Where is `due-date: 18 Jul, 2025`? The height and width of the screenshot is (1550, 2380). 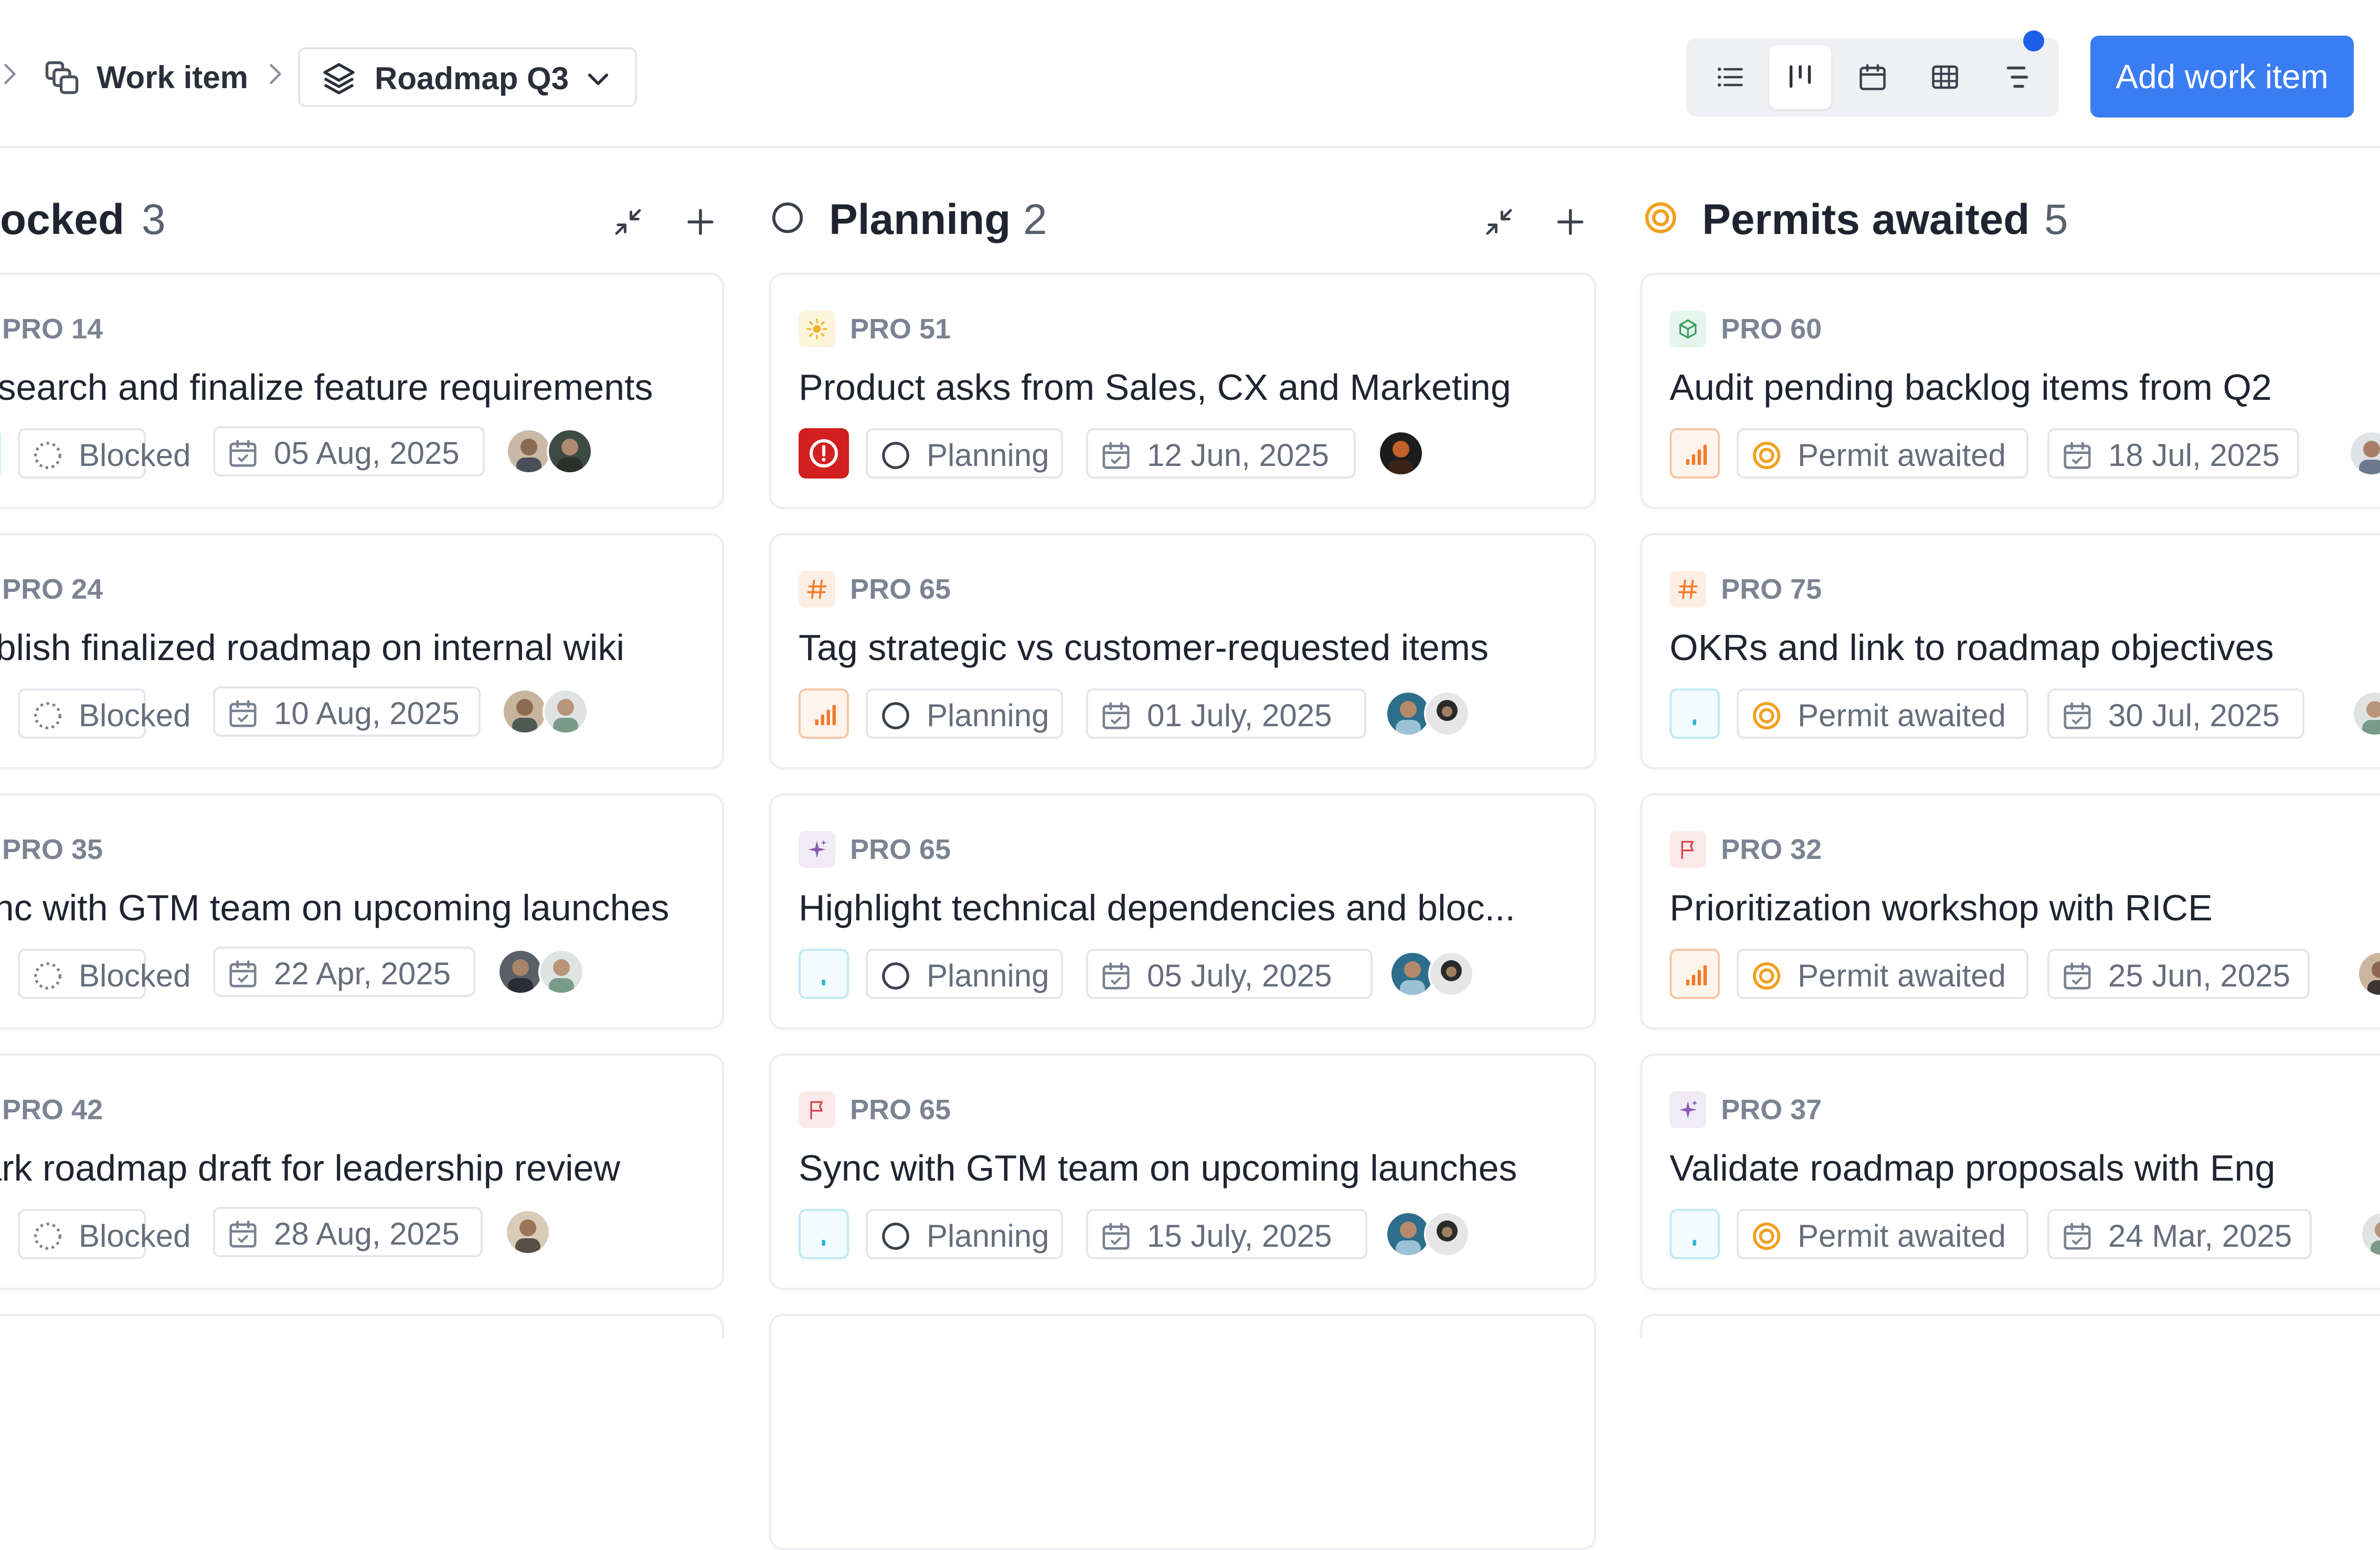
due-date: 18 Jul, 2025 is located at coordinates (2194, 455).